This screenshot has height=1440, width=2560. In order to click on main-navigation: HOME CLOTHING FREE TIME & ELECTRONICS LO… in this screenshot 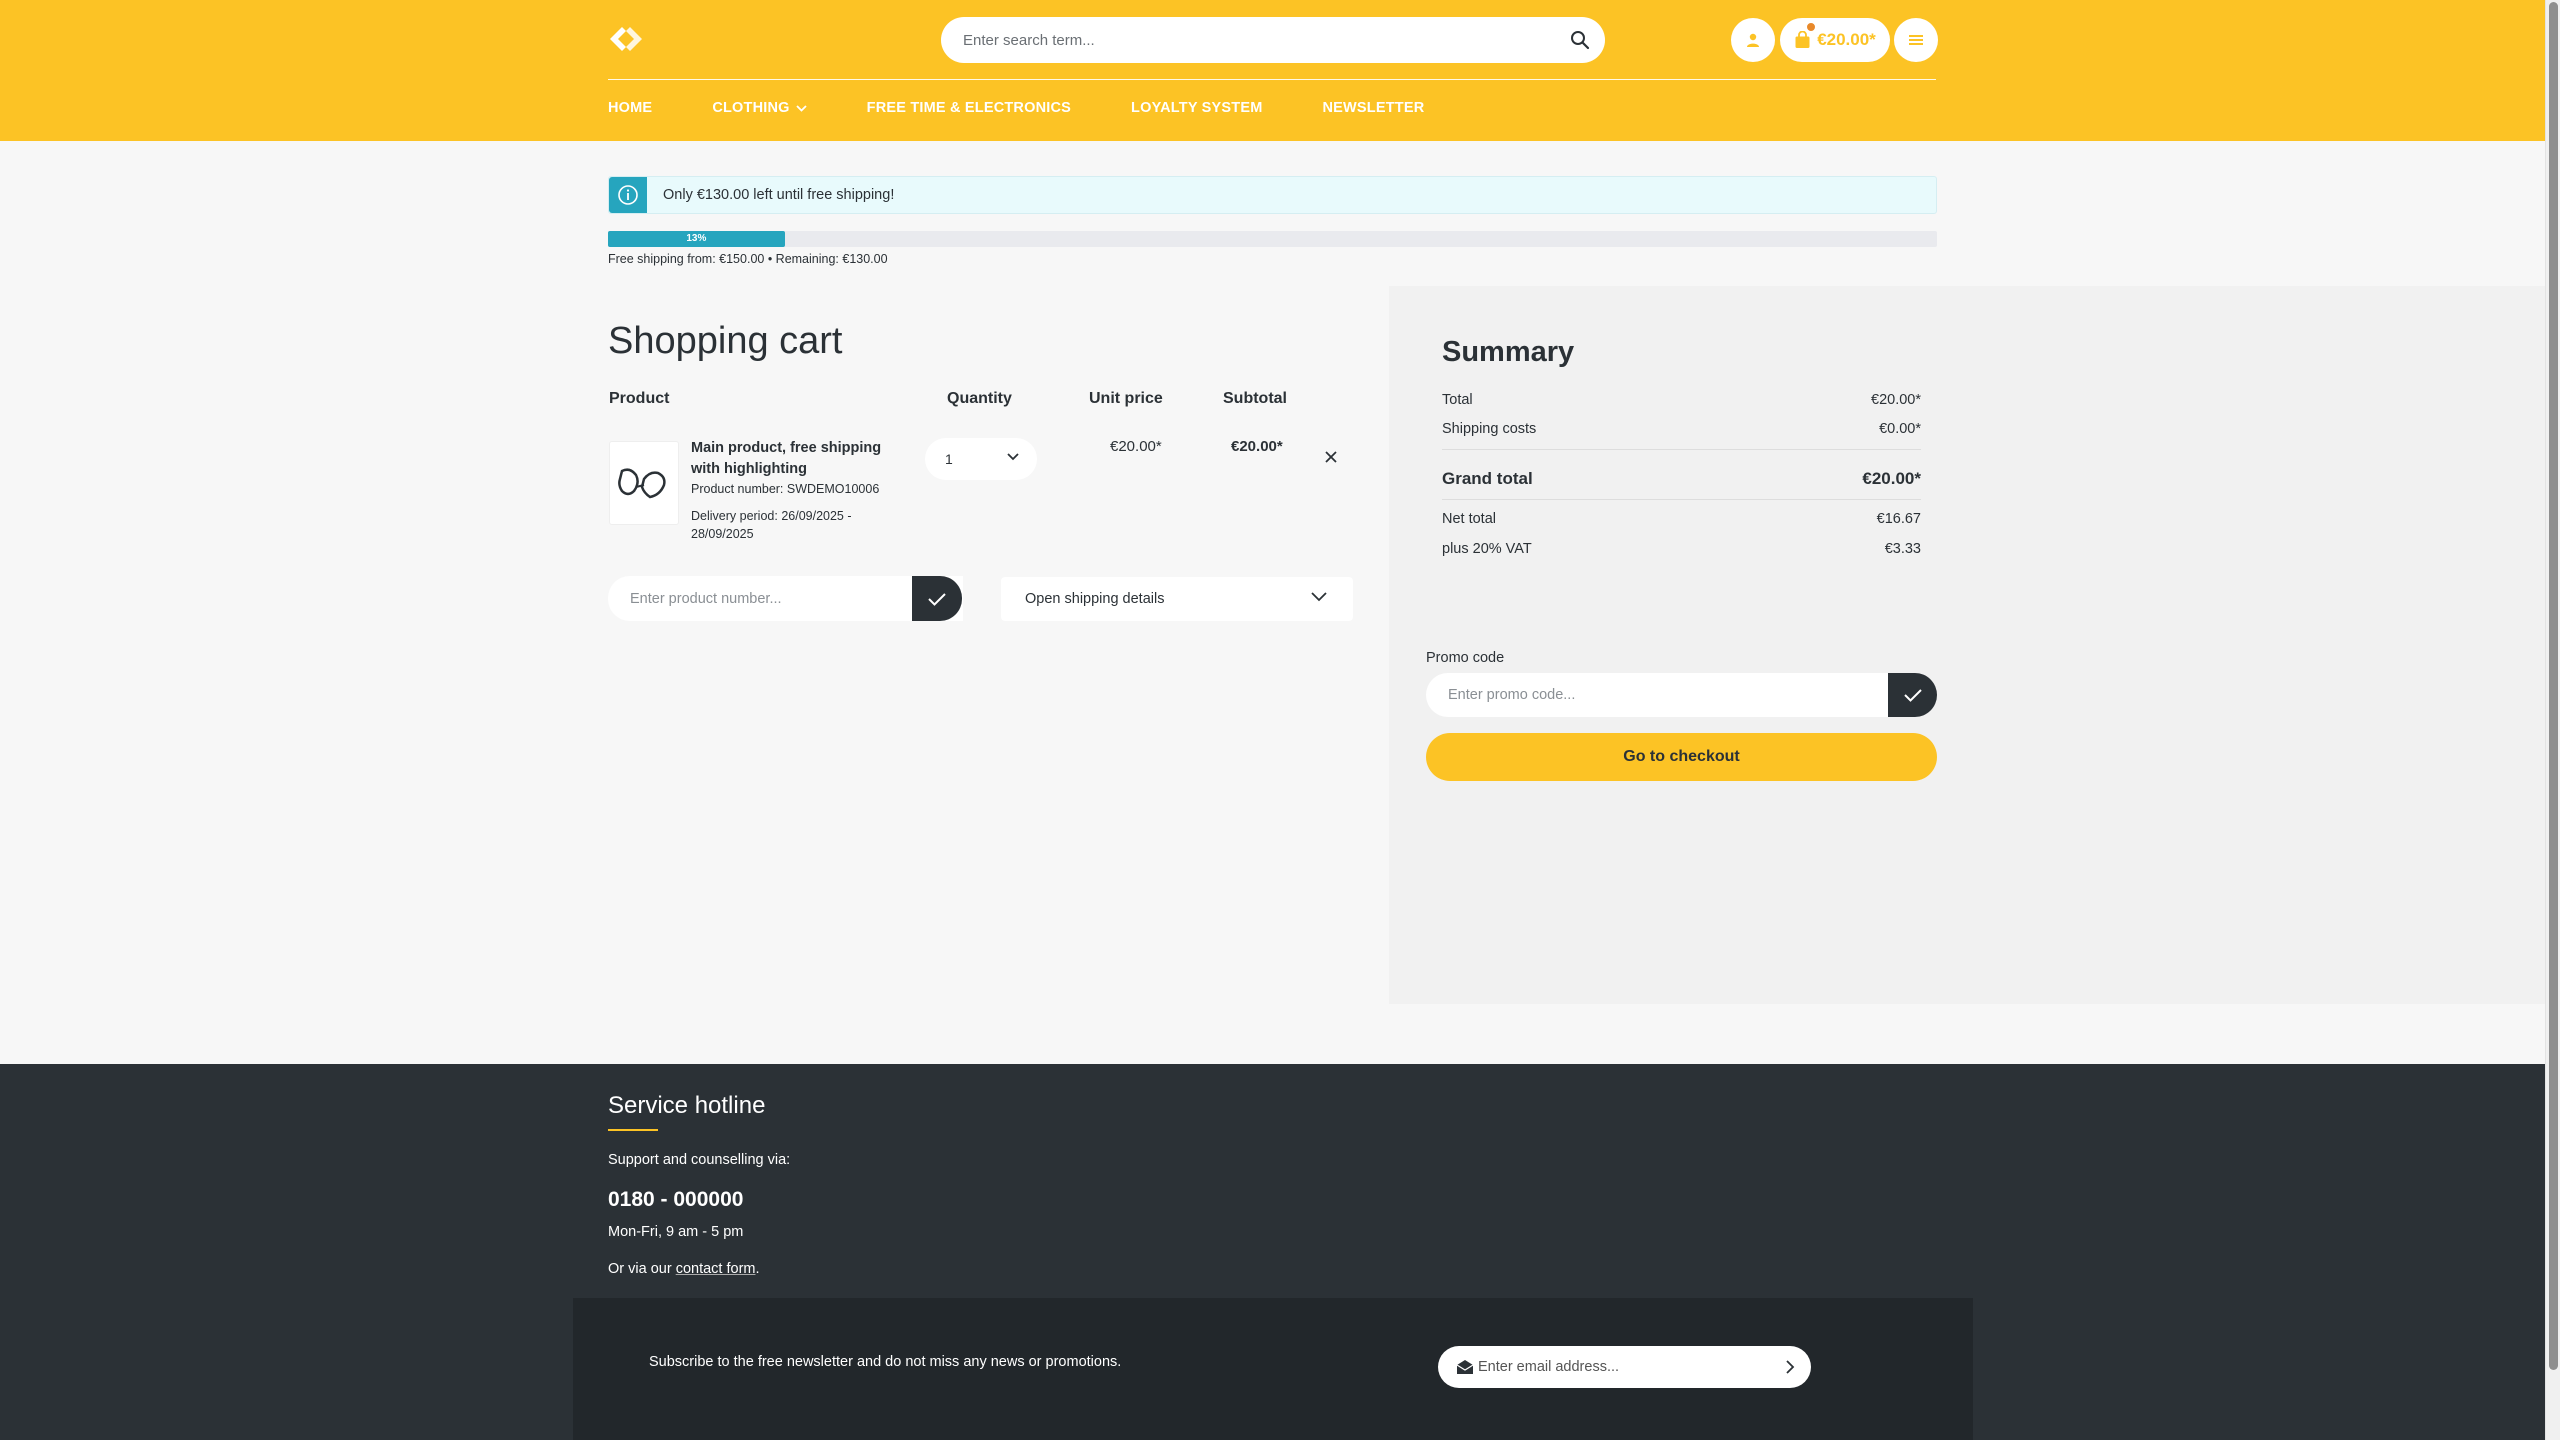, I will do `click(1016, 108)`.